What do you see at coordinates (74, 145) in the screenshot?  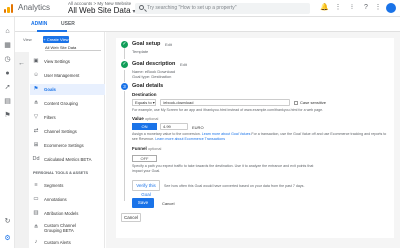 I see `sidebar-item-ecommerce-settings: Ecommerce Settings` at bounding box center [74, 145].